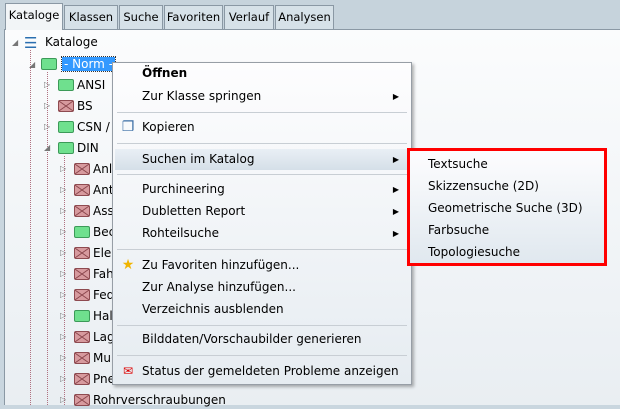 The image size is (620, 409). What do you see at coordinates (34, 16) in the screenshot?
I see `tab-kataloge: Kataloge` at bounding box center [34, 16].